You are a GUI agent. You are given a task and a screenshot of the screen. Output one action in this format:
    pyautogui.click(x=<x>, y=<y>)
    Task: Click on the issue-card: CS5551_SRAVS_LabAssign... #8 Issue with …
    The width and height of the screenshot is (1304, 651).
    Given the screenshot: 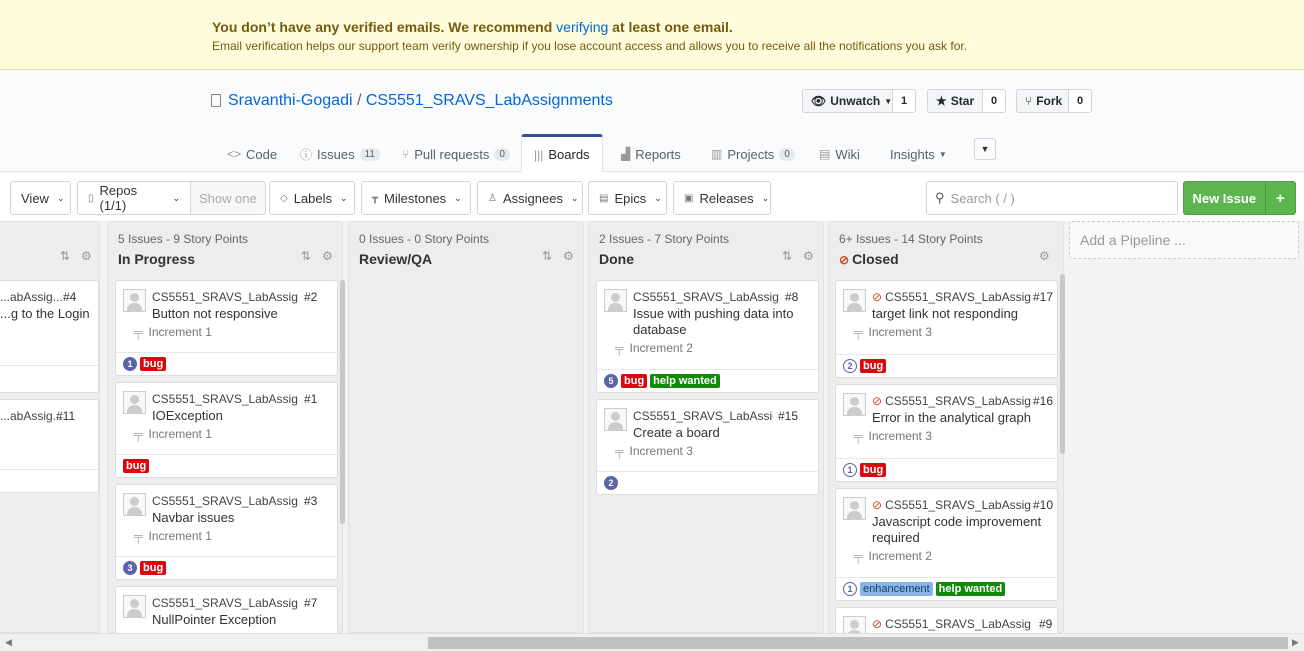 What is the action you would take?
    pyautogui.click(x=707, y=336)
    